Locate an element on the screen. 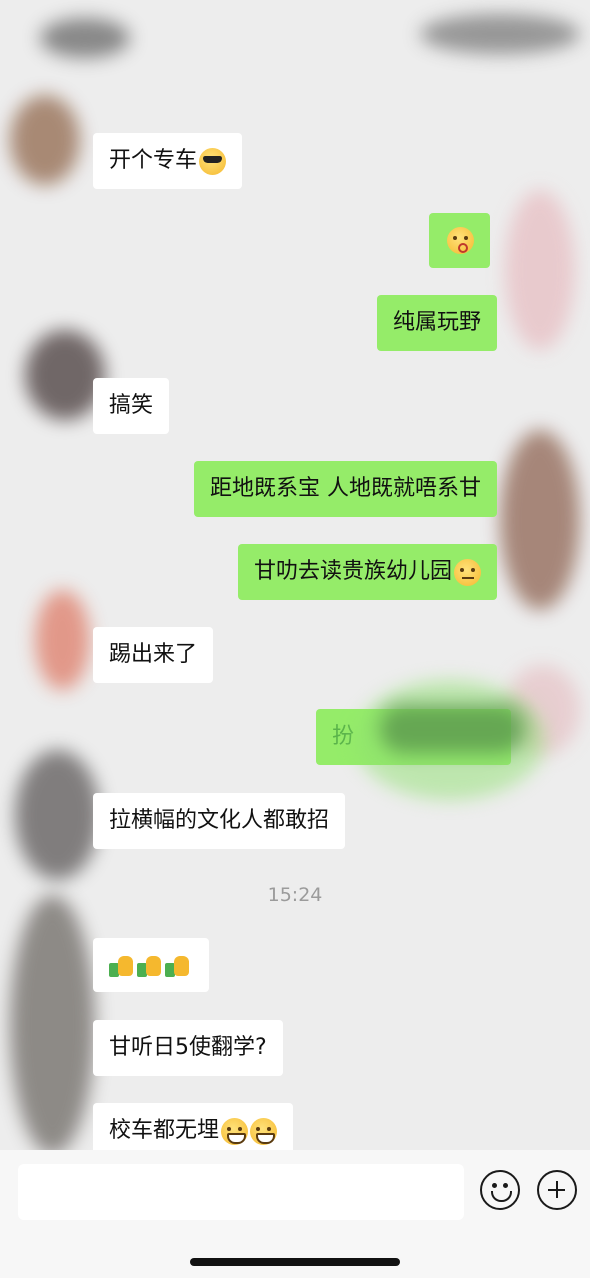  message-text: 纯属玩野 is located at coordinates (436, 322).